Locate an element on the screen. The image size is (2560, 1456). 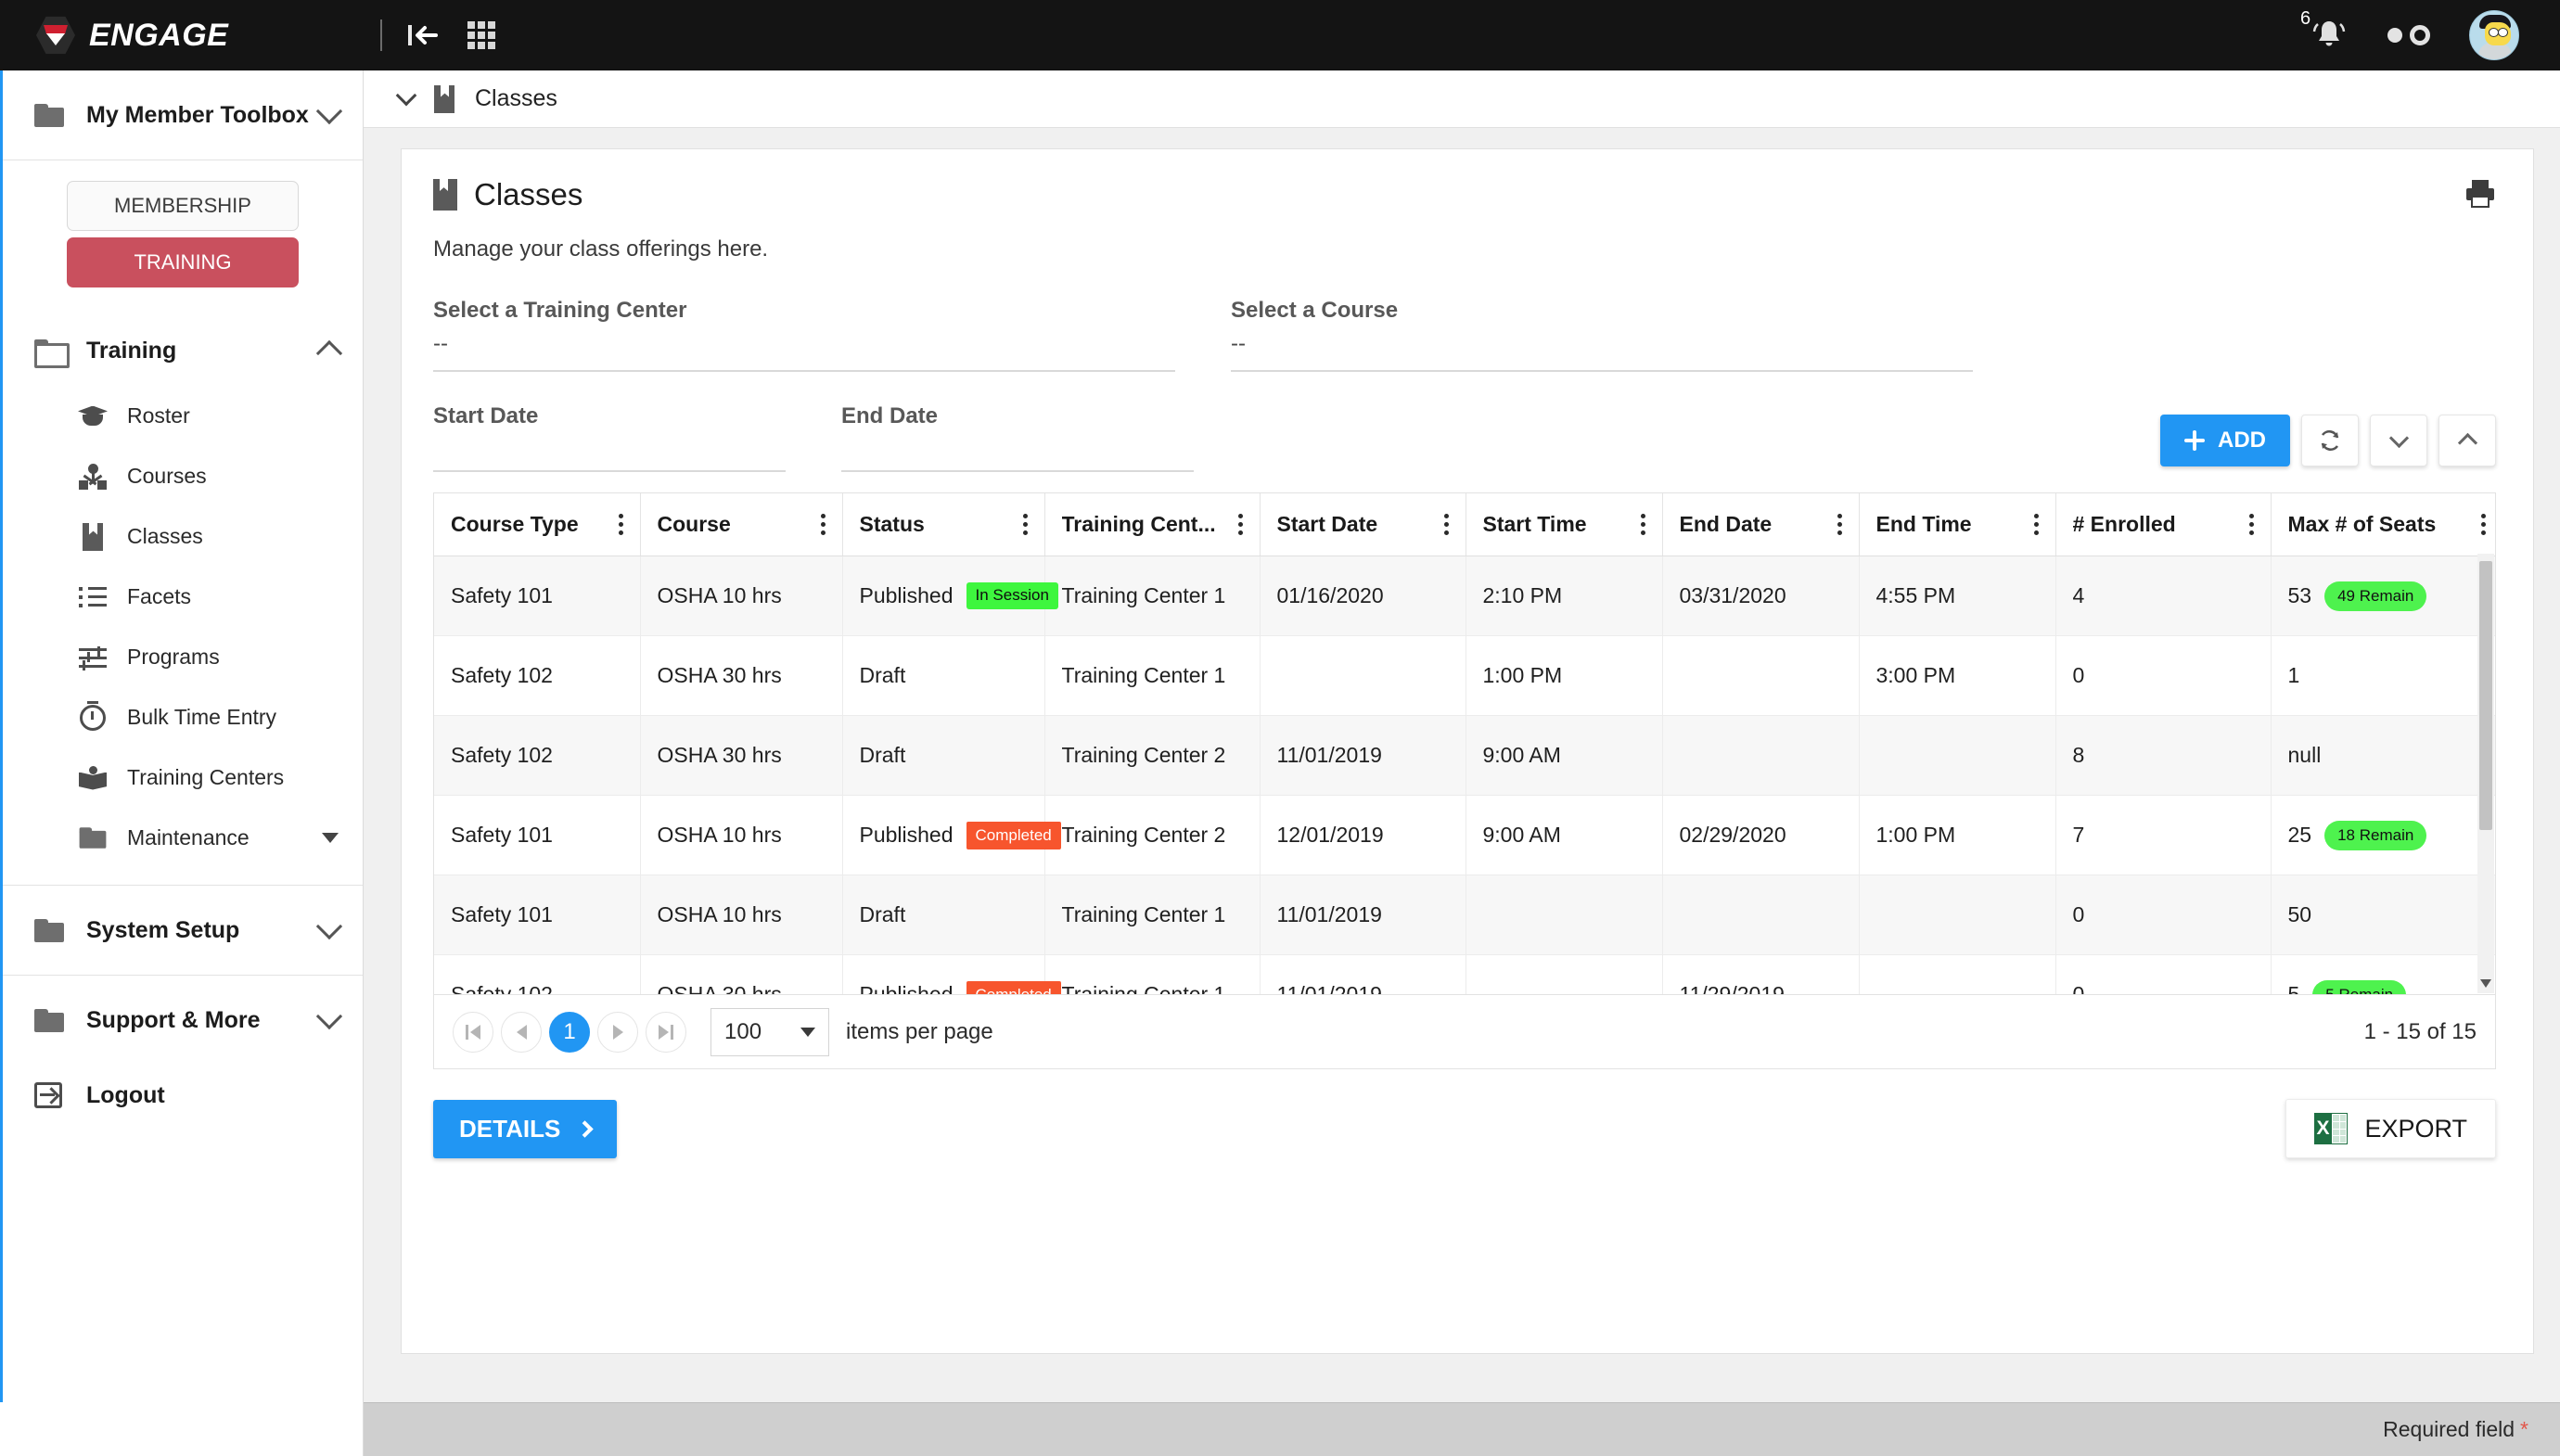
column-label: End Date is located at coordinates (1726, 524).